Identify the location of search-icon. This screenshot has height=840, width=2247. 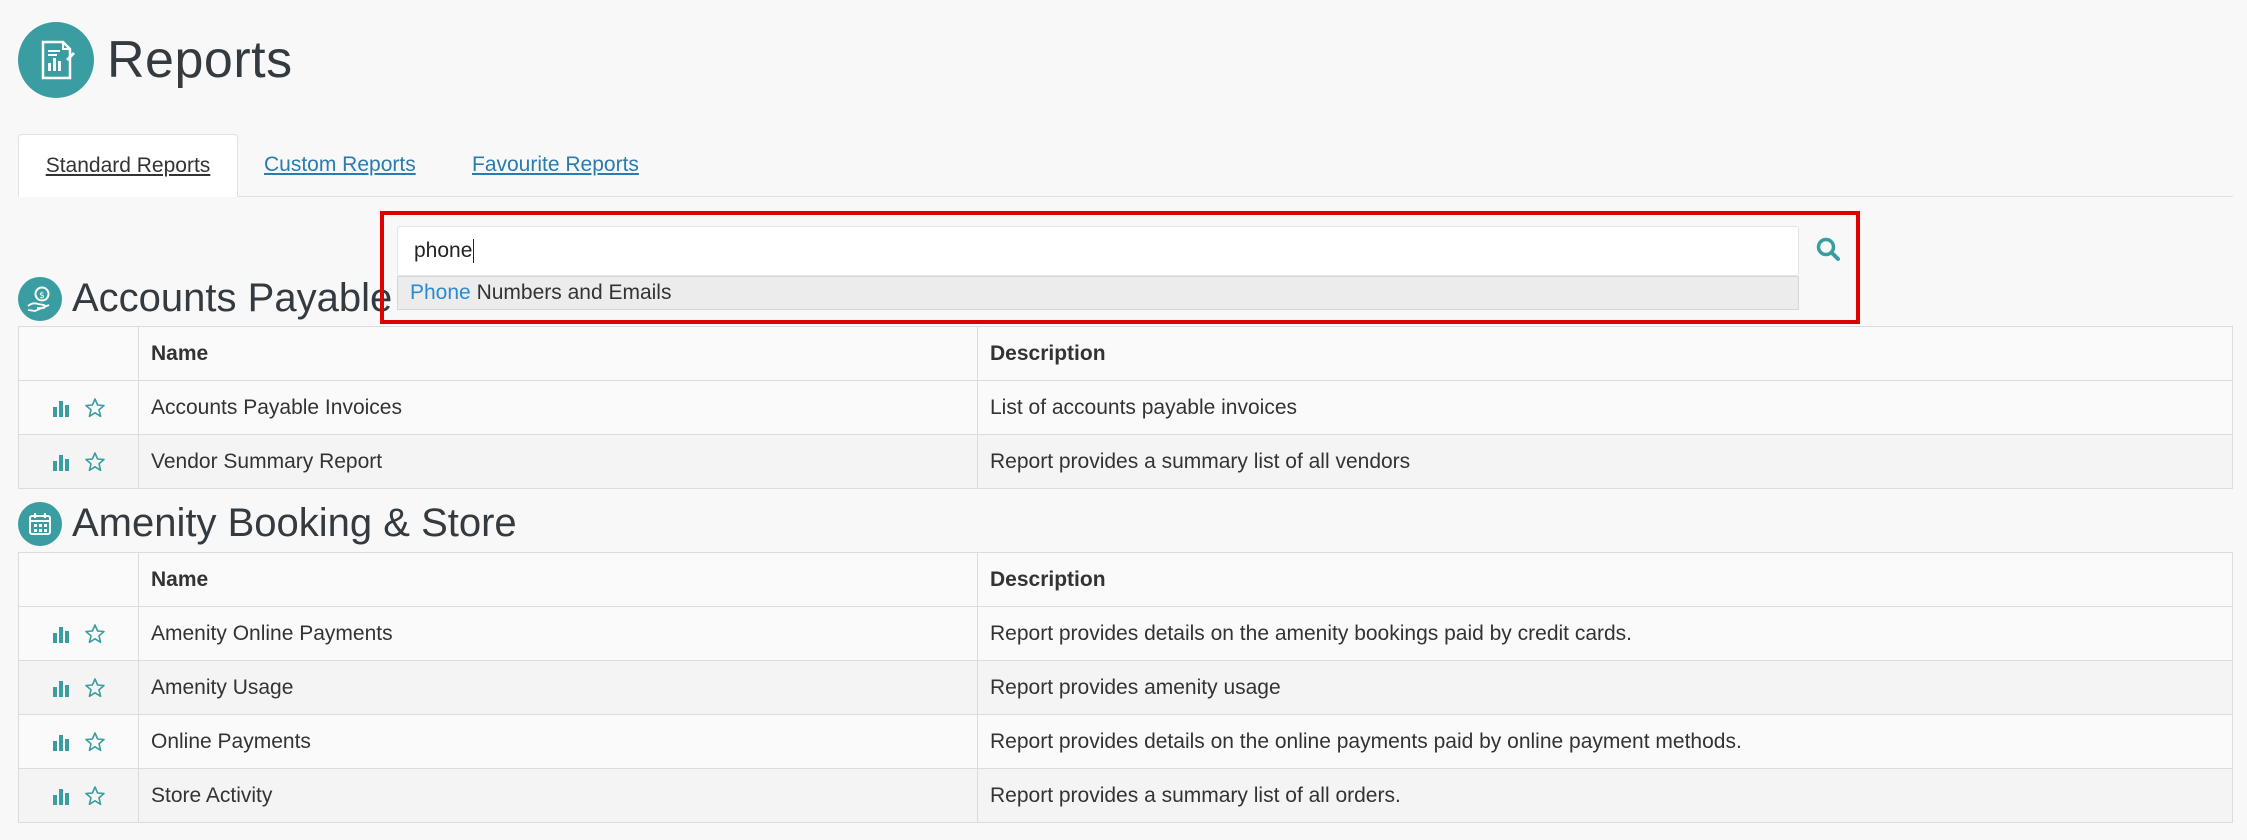
(1828, 249).